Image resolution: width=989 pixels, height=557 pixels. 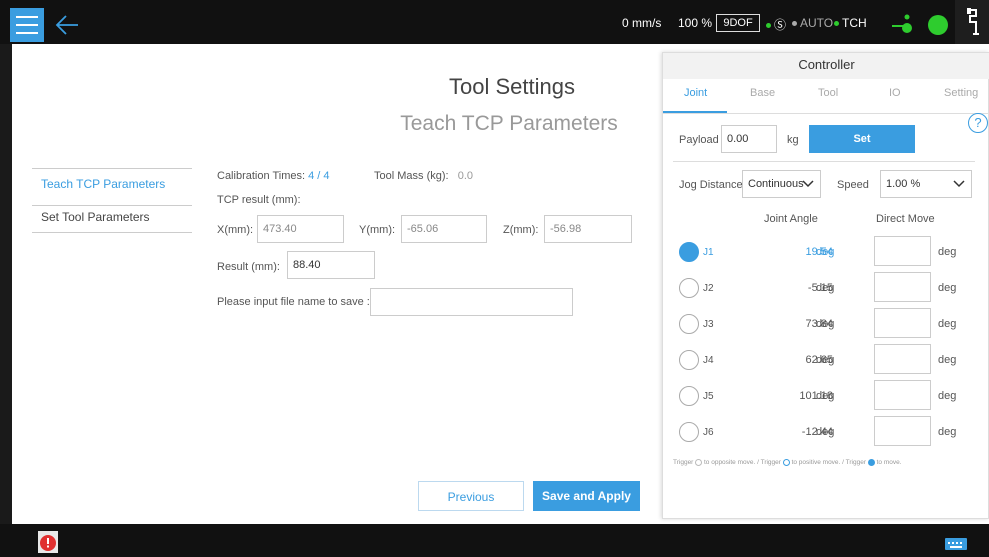 I want to click on enable-switch-icon, so click(x=903, y=23).